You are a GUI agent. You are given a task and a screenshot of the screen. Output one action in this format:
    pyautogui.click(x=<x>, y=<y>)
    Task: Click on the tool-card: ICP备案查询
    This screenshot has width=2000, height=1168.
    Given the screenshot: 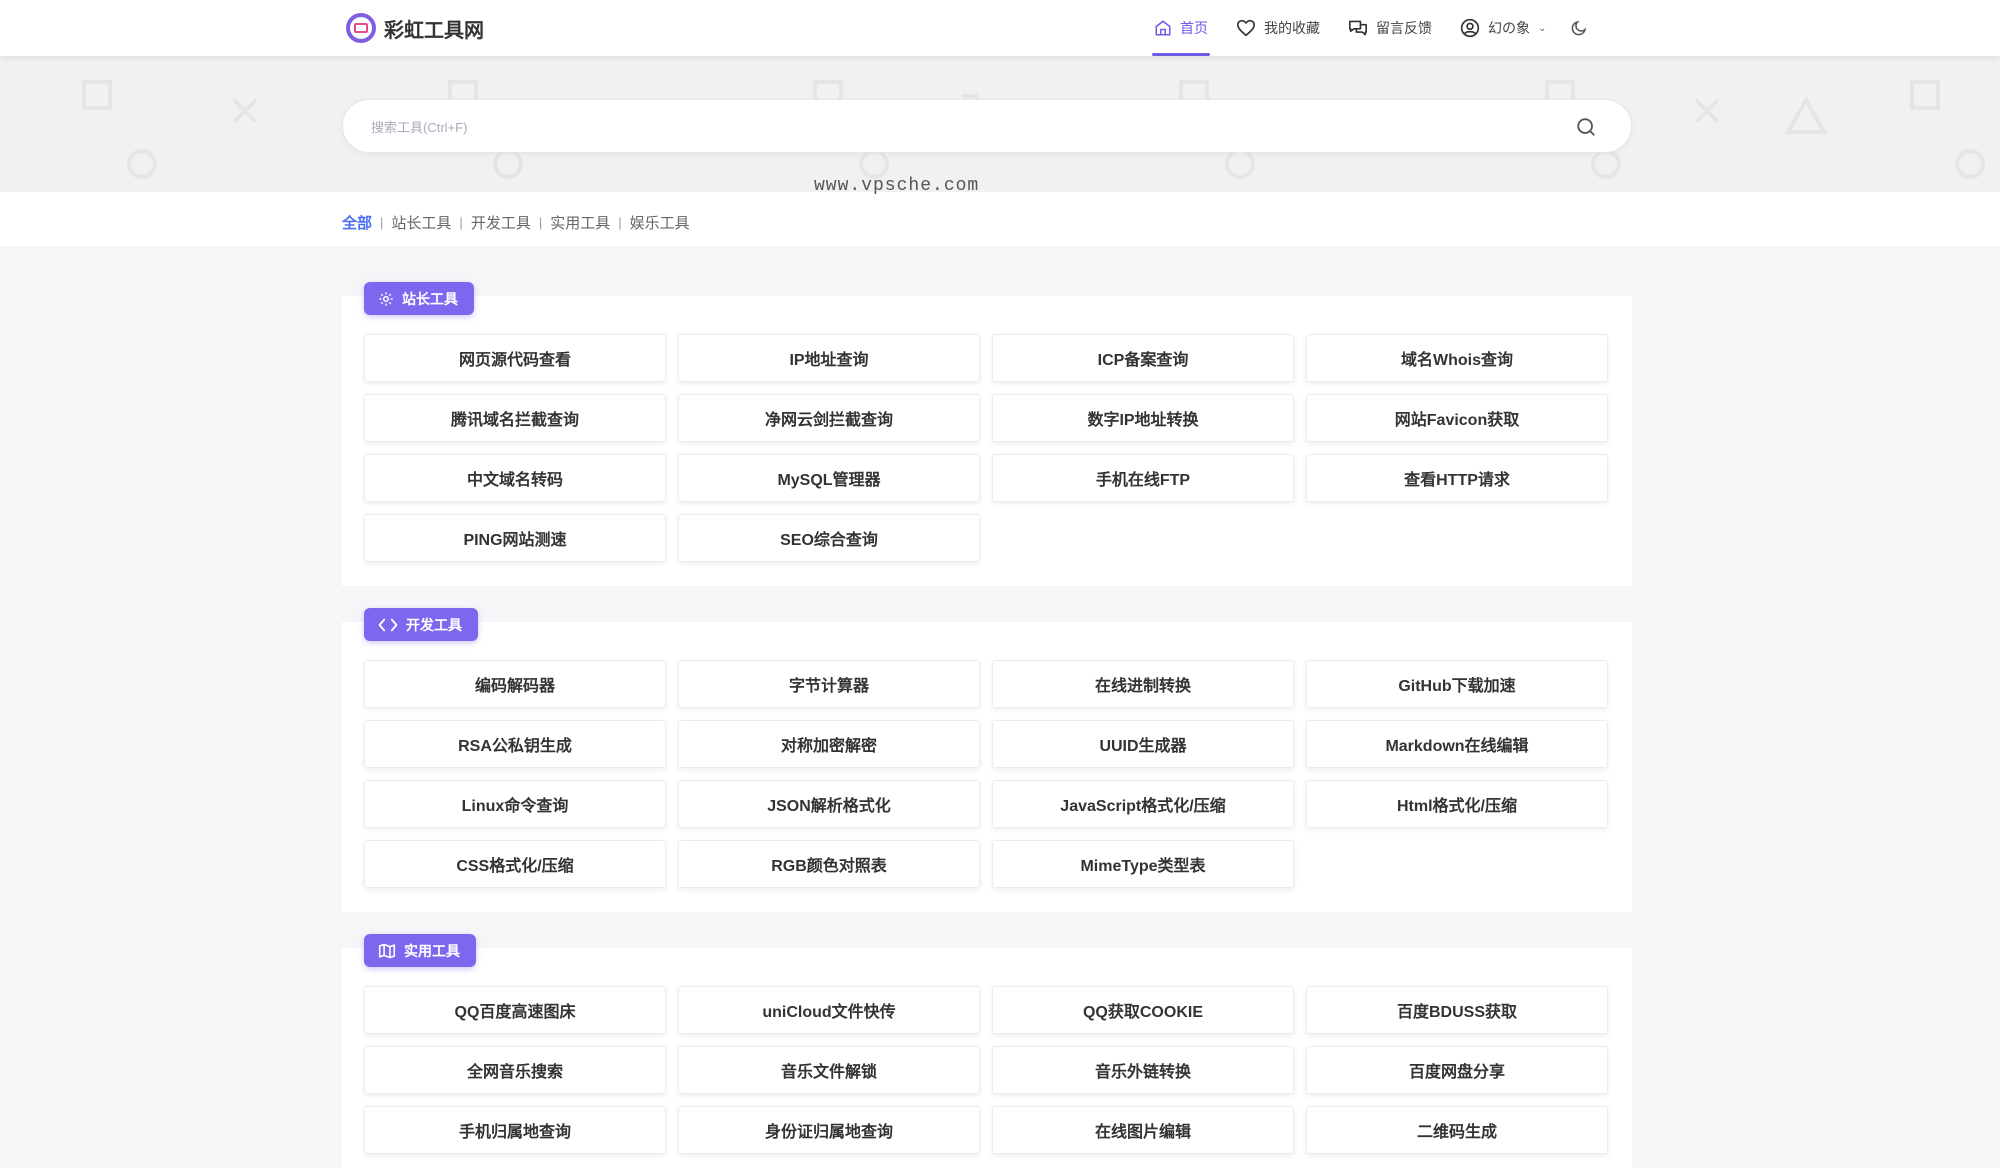 What is the action you would take?
    pyautogui.click(x=1143, y=358)
    